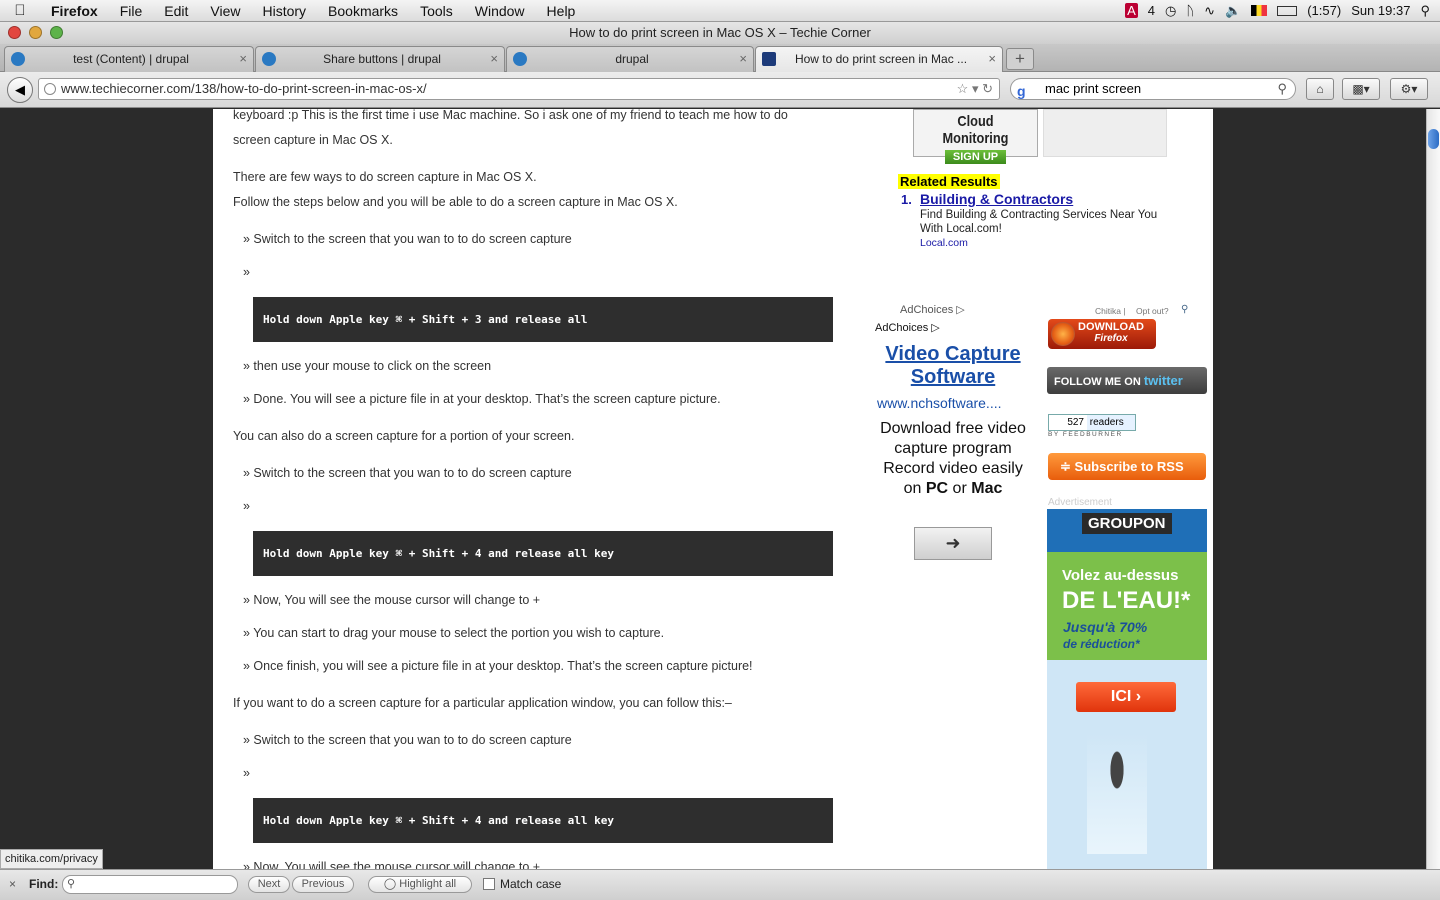 Image resolution: width=1440 pixels, height=900 pixels. Describe the element at coordinates (1152, 311) in the screenshot. I see `opt-out-link: Opt out?` at that location.